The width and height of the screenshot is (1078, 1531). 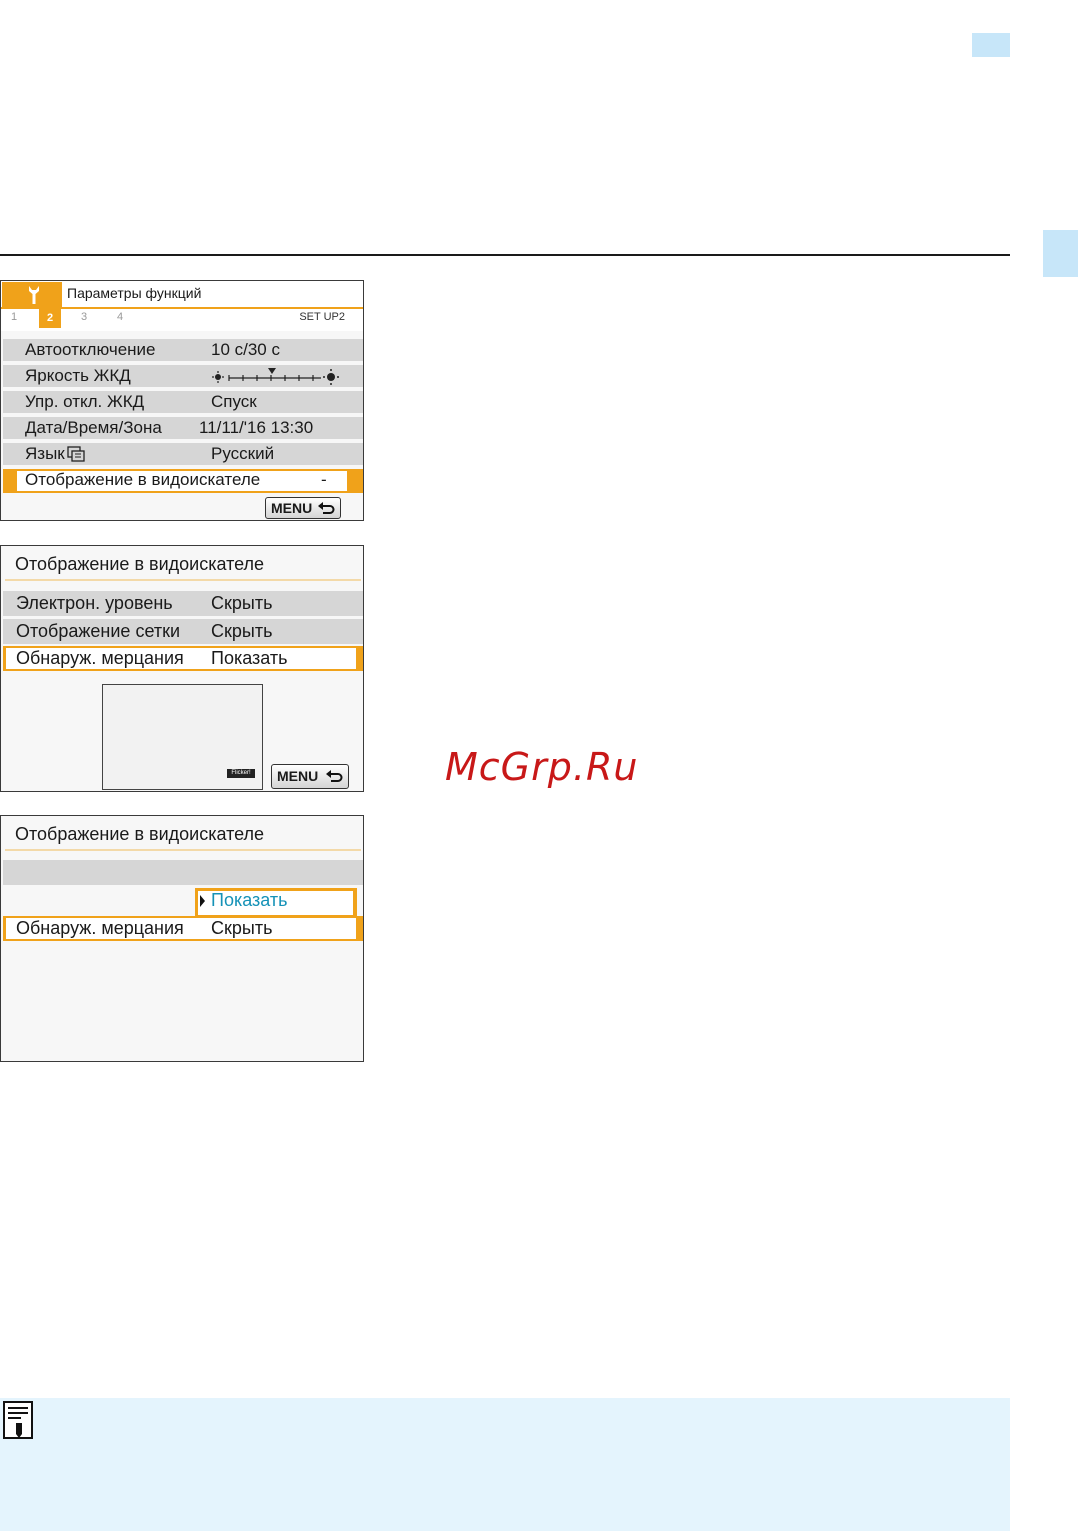 I want to click on selection-marker-icon, so click(x=202, y=901).